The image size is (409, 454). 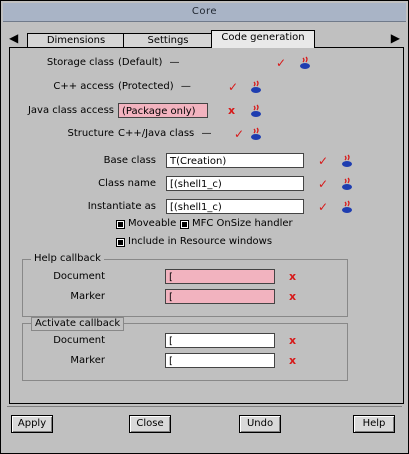 I want to click on activate-document-input: [, so click(x=220, y=340).